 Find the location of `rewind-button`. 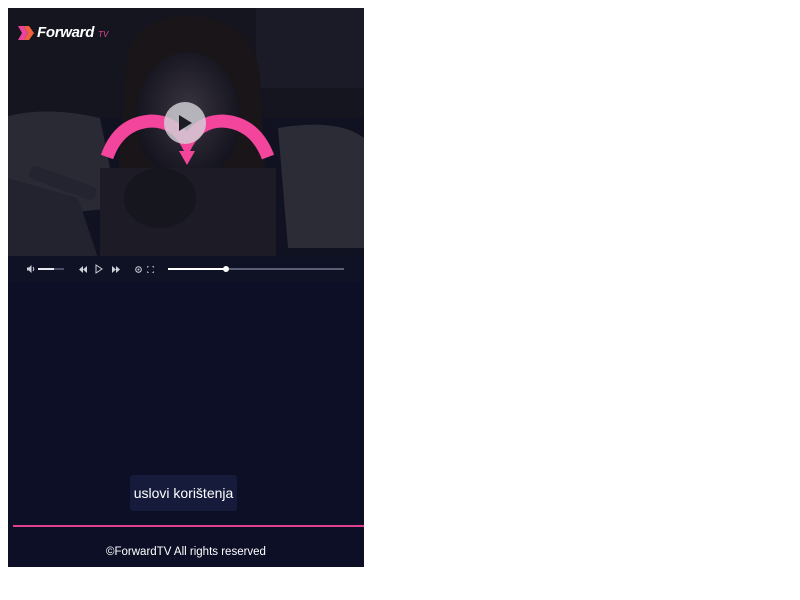

rewind-button is located at coordinates (83, 269).